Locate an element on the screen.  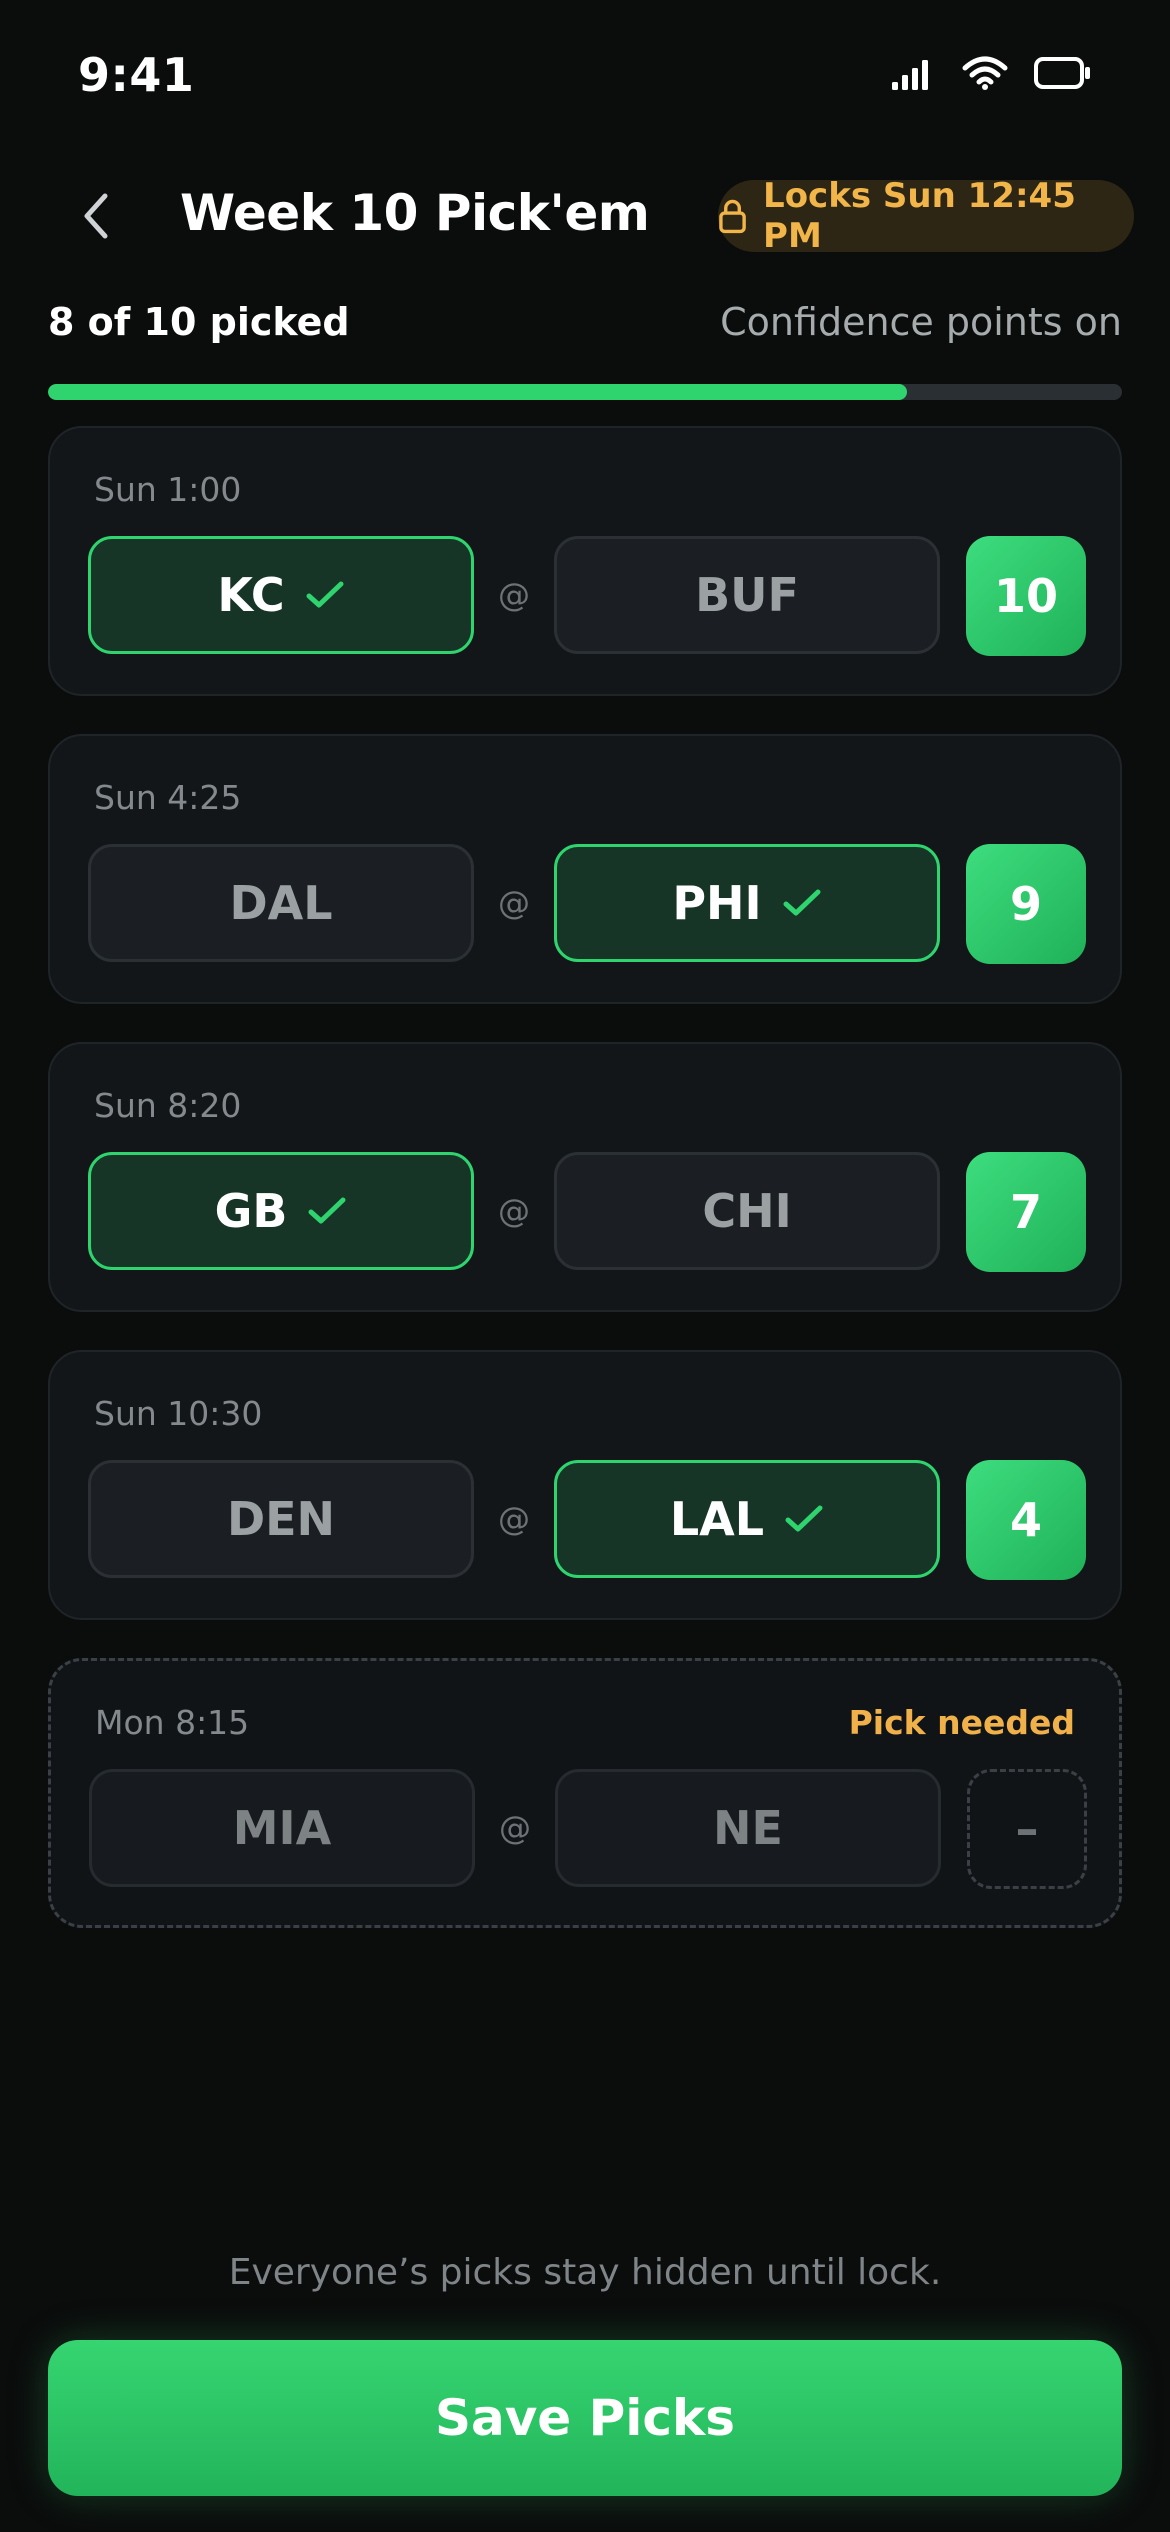
confidence-points-badge: 10 is located at coordinates (1026, 596).